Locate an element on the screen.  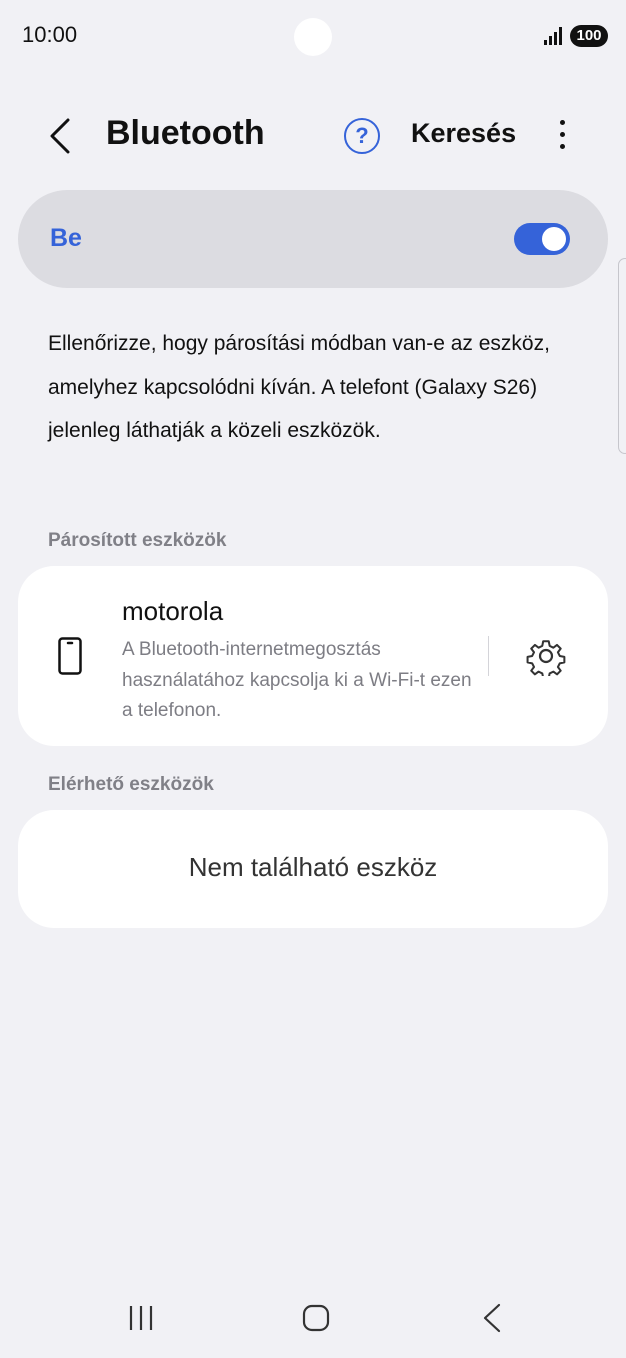
battery-icon: 100 is located at coordinates (589, 36).